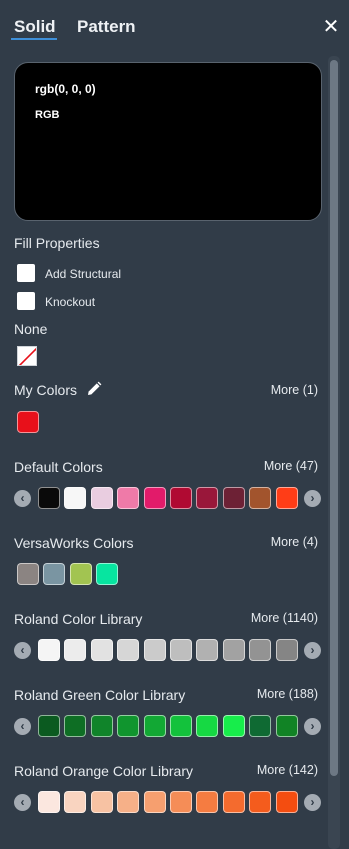  I want to click on versaworks-colors-more-link: More (4), so click(294, 542).